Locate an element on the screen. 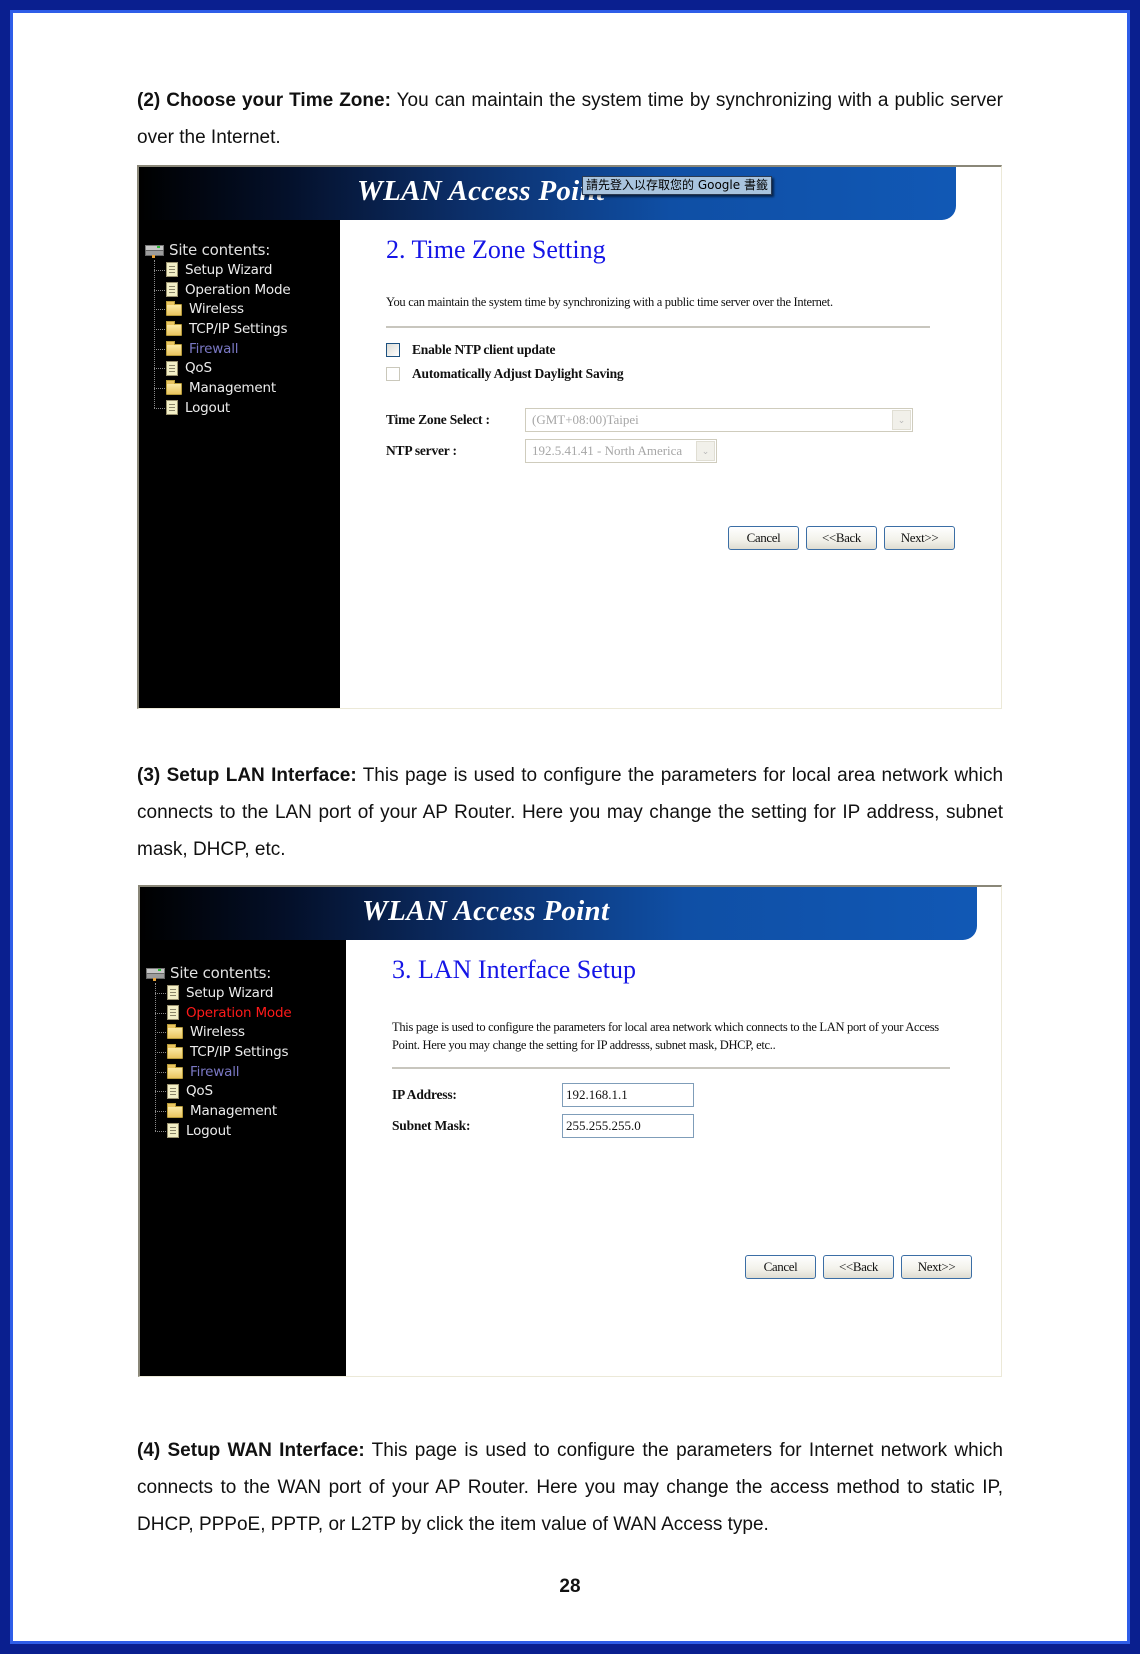 This screenshot has width=1140, height=1654. time-zone-value: (GMT+08:00)Taipei is located at coordinates (585, 419).